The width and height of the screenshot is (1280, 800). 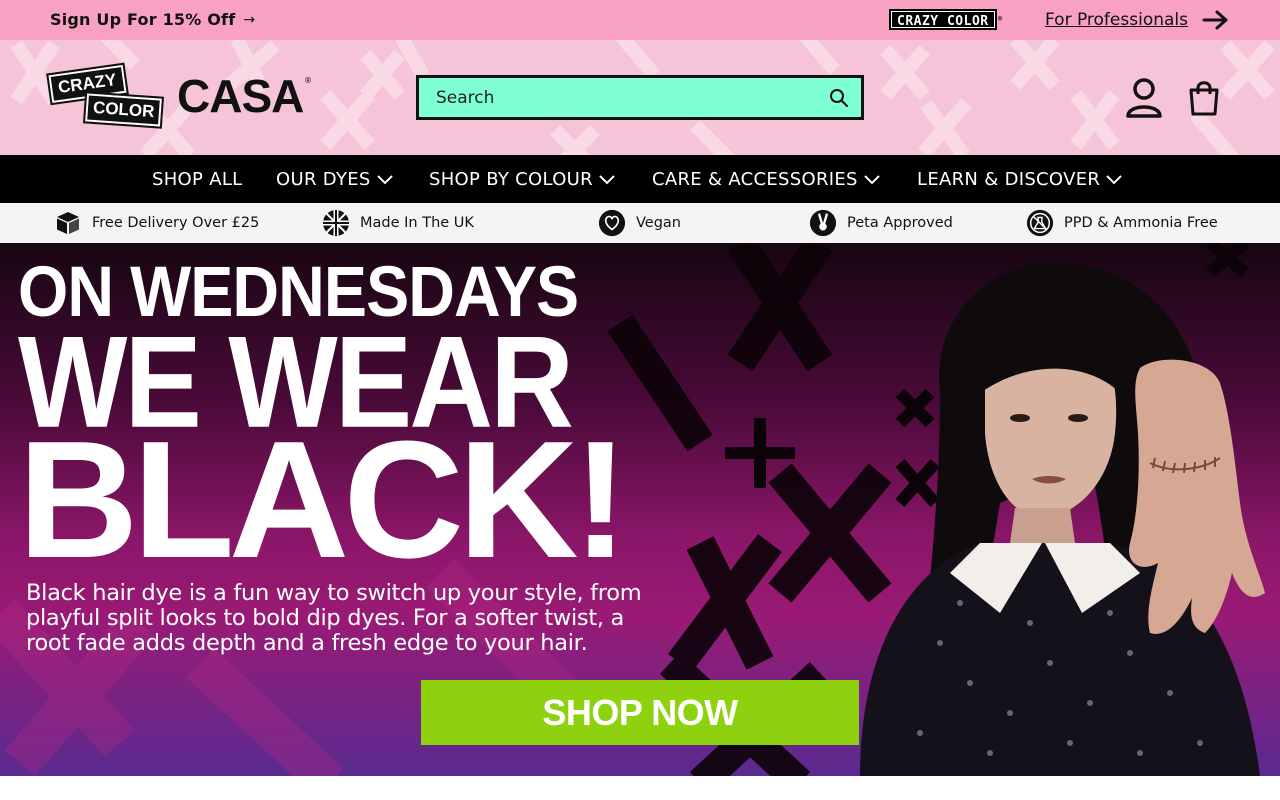 What do you see at coordinates (823, 223) in the screenshot?
I see `bunny-icon` at bounding box center [823, 223].